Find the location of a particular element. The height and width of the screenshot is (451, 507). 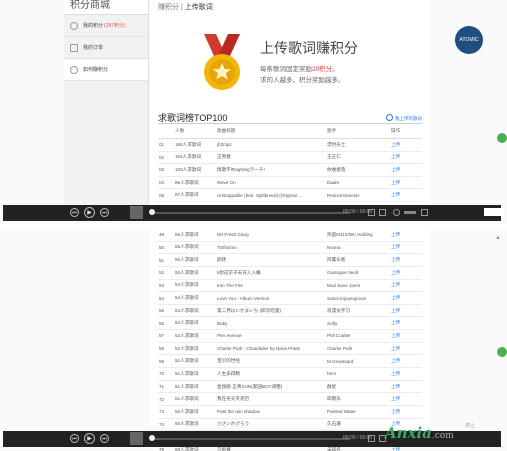

song-title: 情歌不lRaɡNlngラーチ! is located at coordinates (271, 170).